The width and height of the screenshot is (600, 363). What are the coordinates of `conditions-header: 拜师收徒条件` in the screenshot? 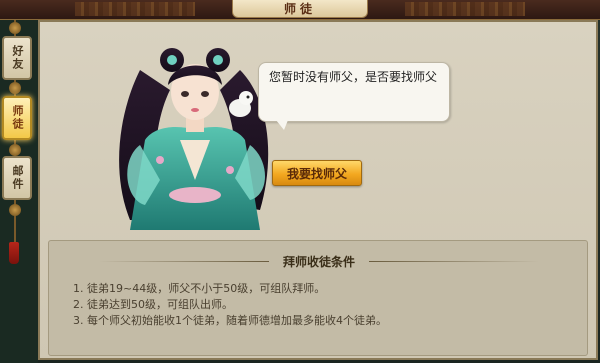 It's located at (319, 261).